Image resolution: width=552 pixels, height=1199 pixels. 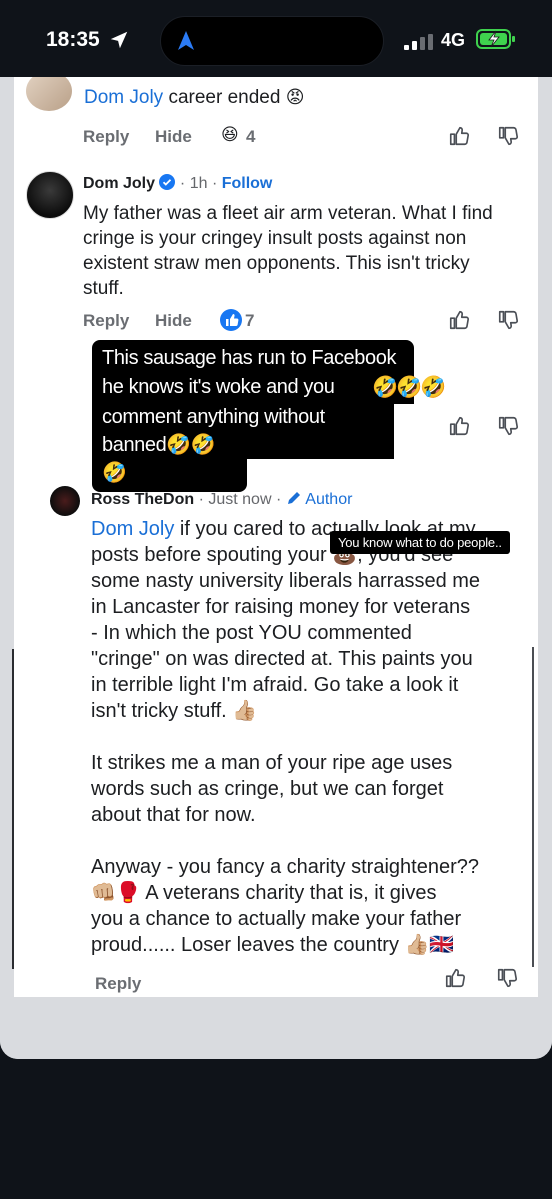 What do you see at coordinates (231, 320) in the screenshot?
I see `like-reaction-icon` at bounding box center [231, 320].